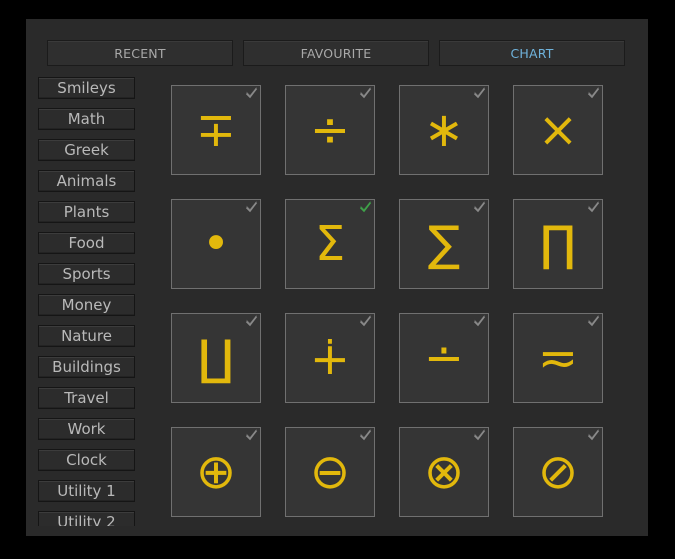 The width and height of the screenshot is (675, 559). I want to click on symbol-glyph: ∑, so click(444, 244).